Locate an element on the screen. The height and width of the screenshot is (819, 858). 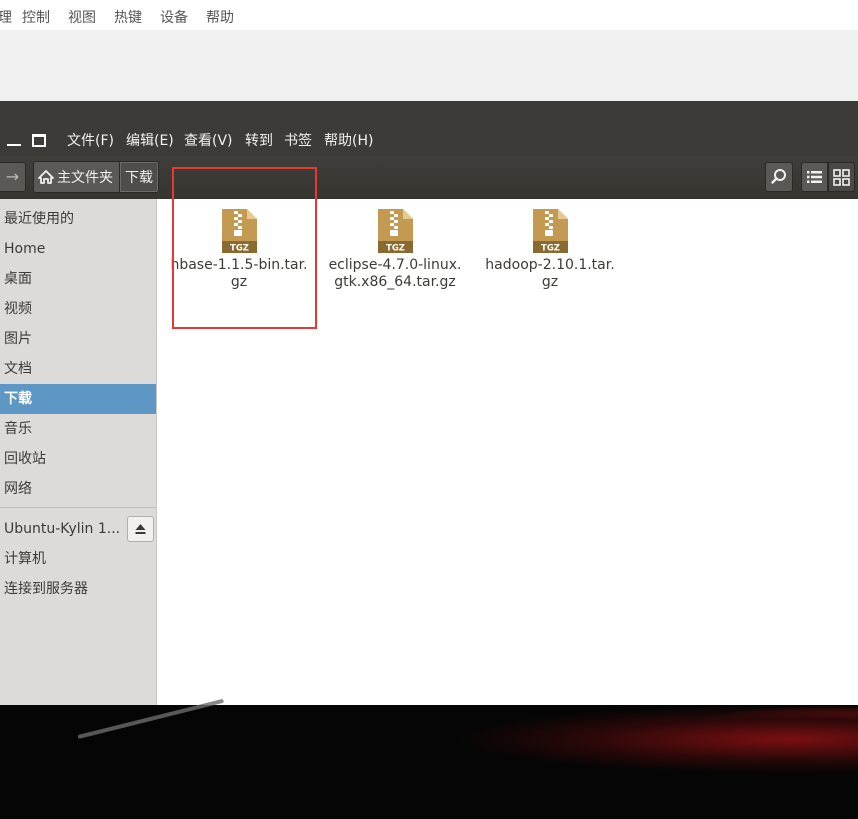
search-icon is located at coordinates (778, 176).